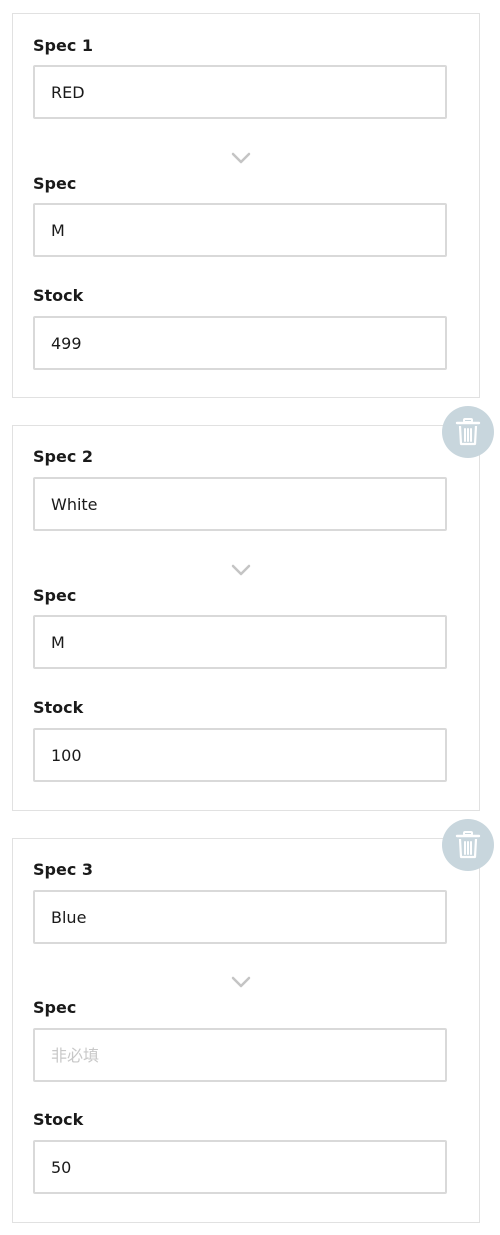 The image size is (500, 1235). I want to click on delete-spec-3-button, so click(468, 845).